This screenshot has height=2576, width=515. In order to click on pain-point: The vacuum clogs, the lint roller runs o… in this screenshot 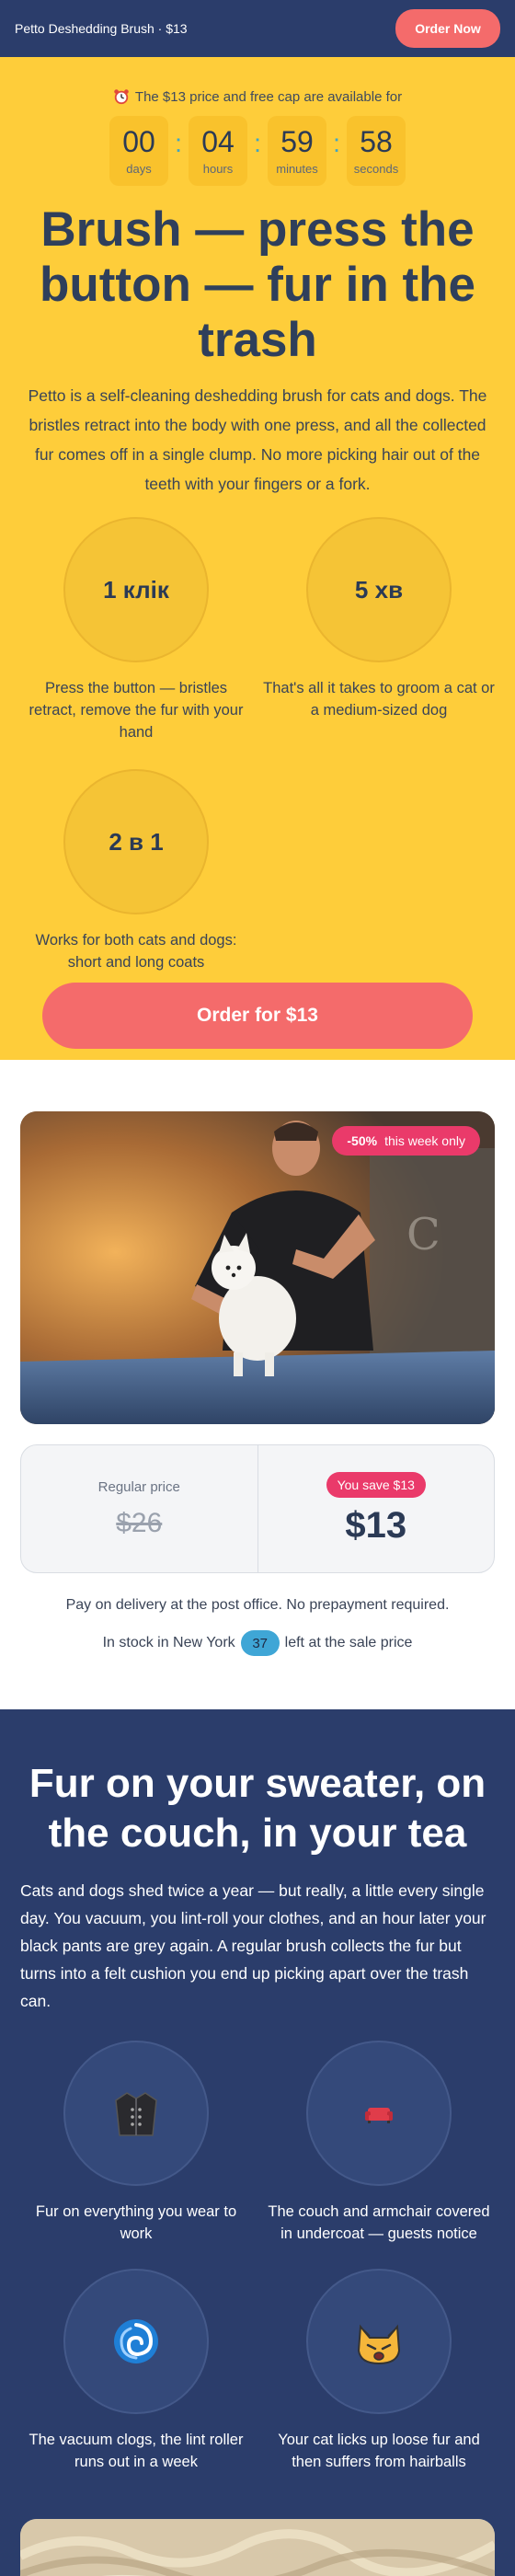, I will do `click(136, 2371)`.